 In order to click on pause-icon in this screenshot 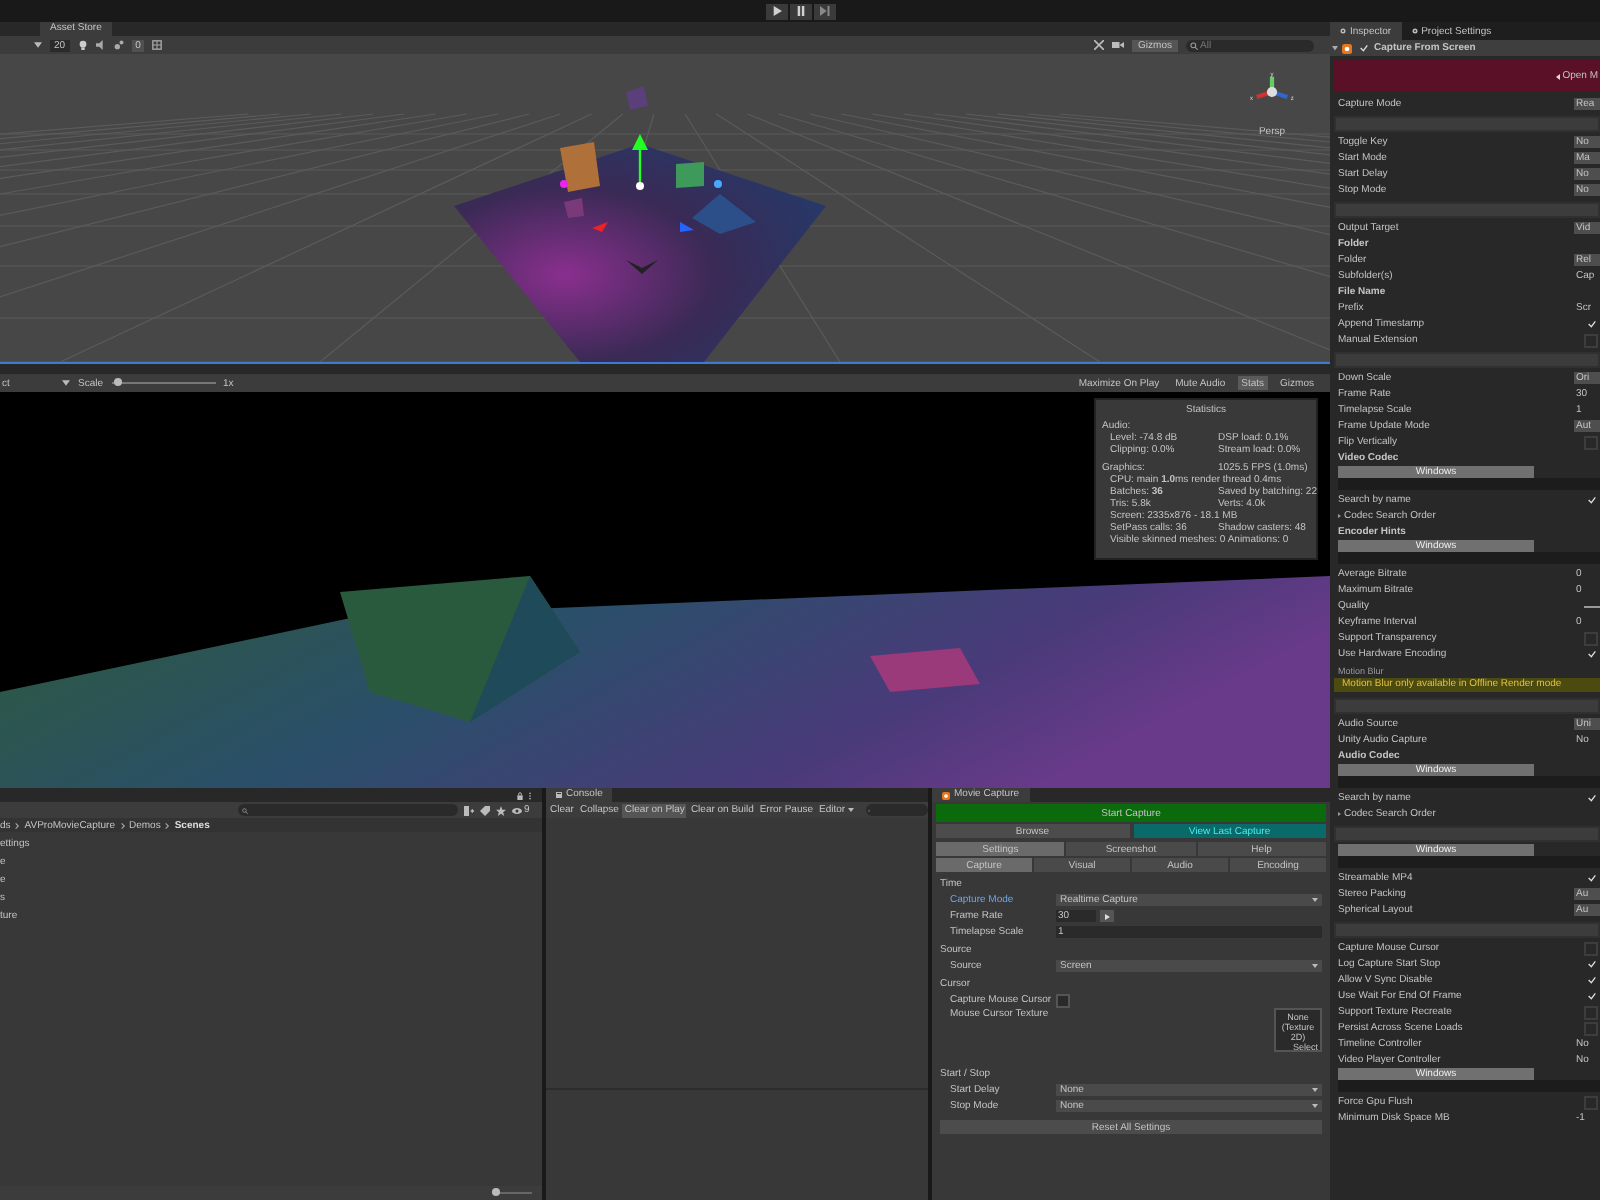, I will do `click(800, 11)`.